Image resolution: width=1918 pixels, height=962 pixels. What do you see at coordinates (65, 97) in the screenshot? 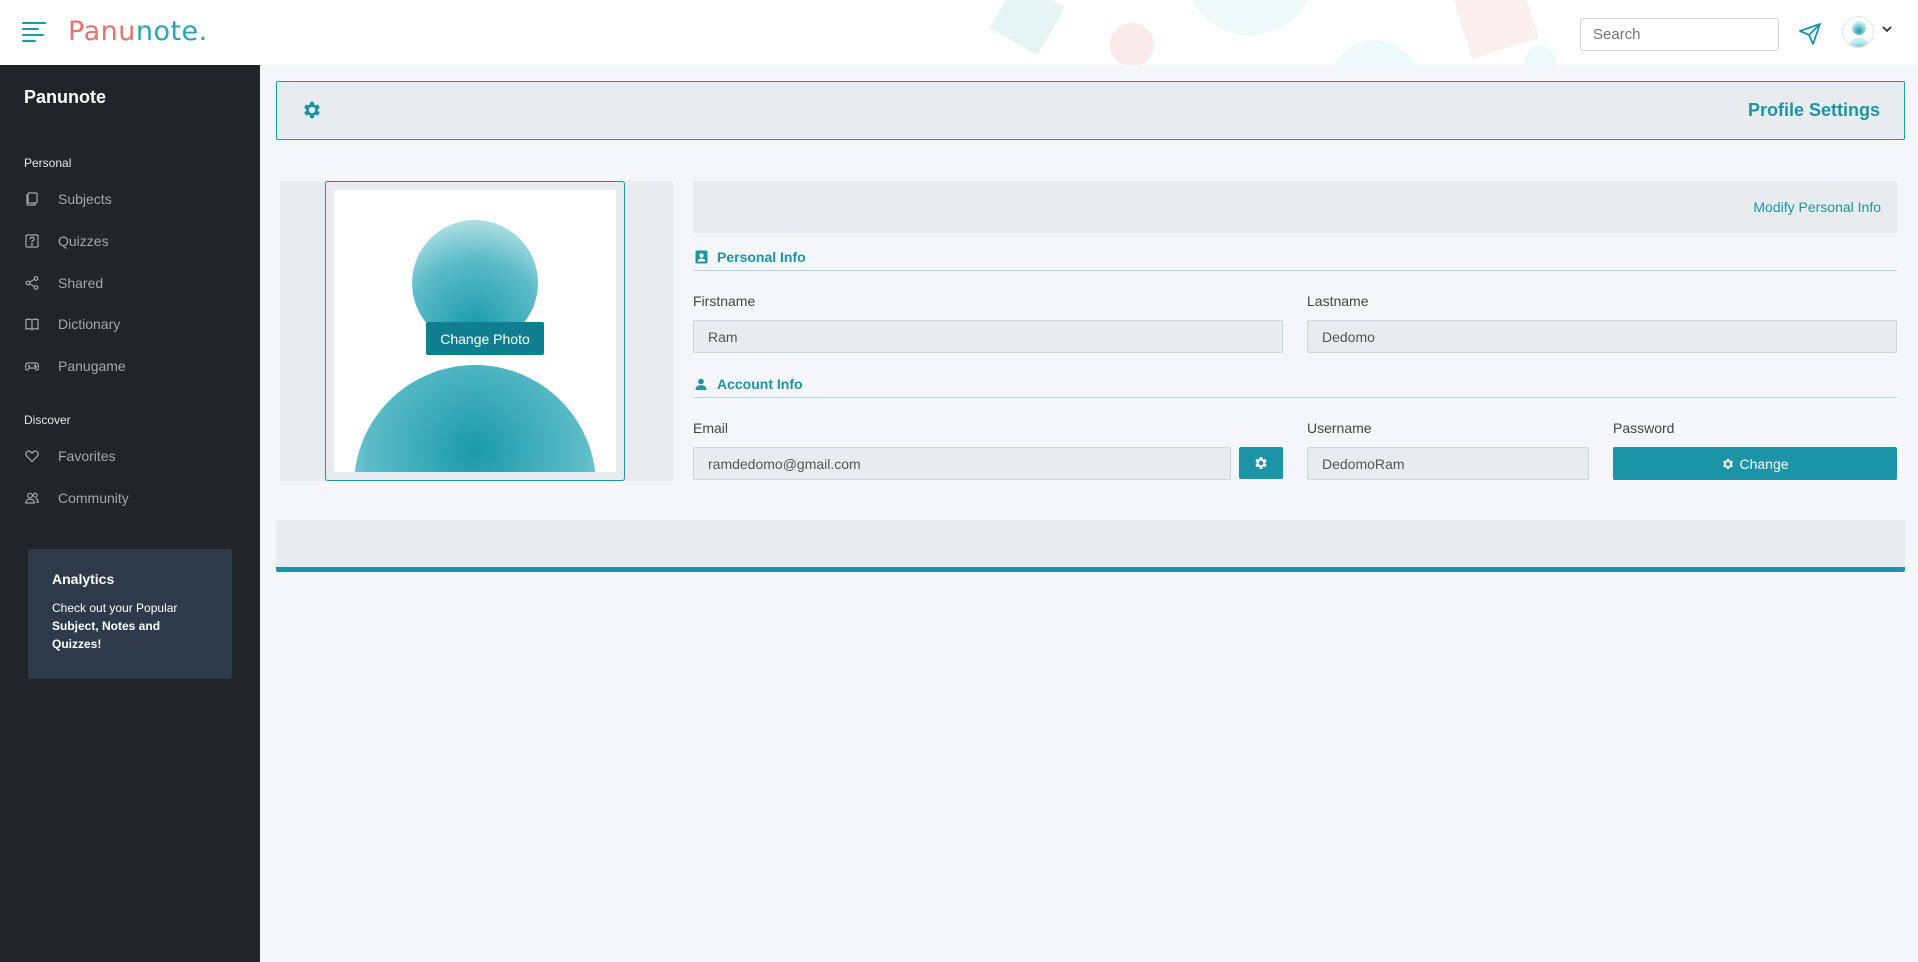
I see `sidebar-brand: Panunote` at bounding box center [65, 97].